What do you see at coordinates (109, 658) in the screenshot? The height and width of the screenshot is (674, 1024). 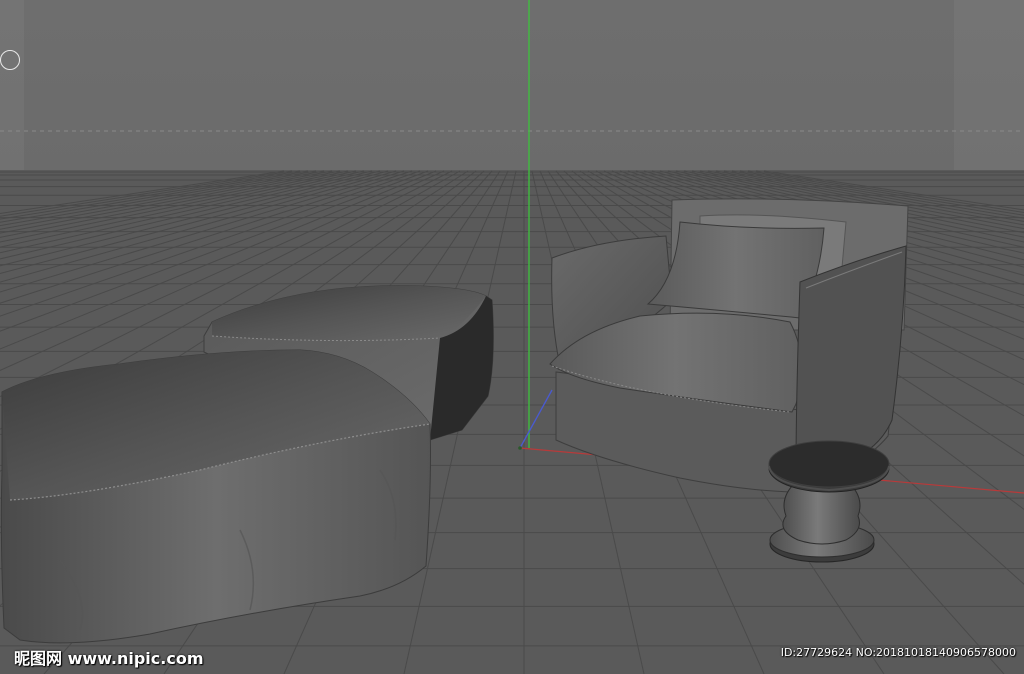 I see `watermark-left: 昵图网 www.nipic.com` at bounding box center [109, 658].